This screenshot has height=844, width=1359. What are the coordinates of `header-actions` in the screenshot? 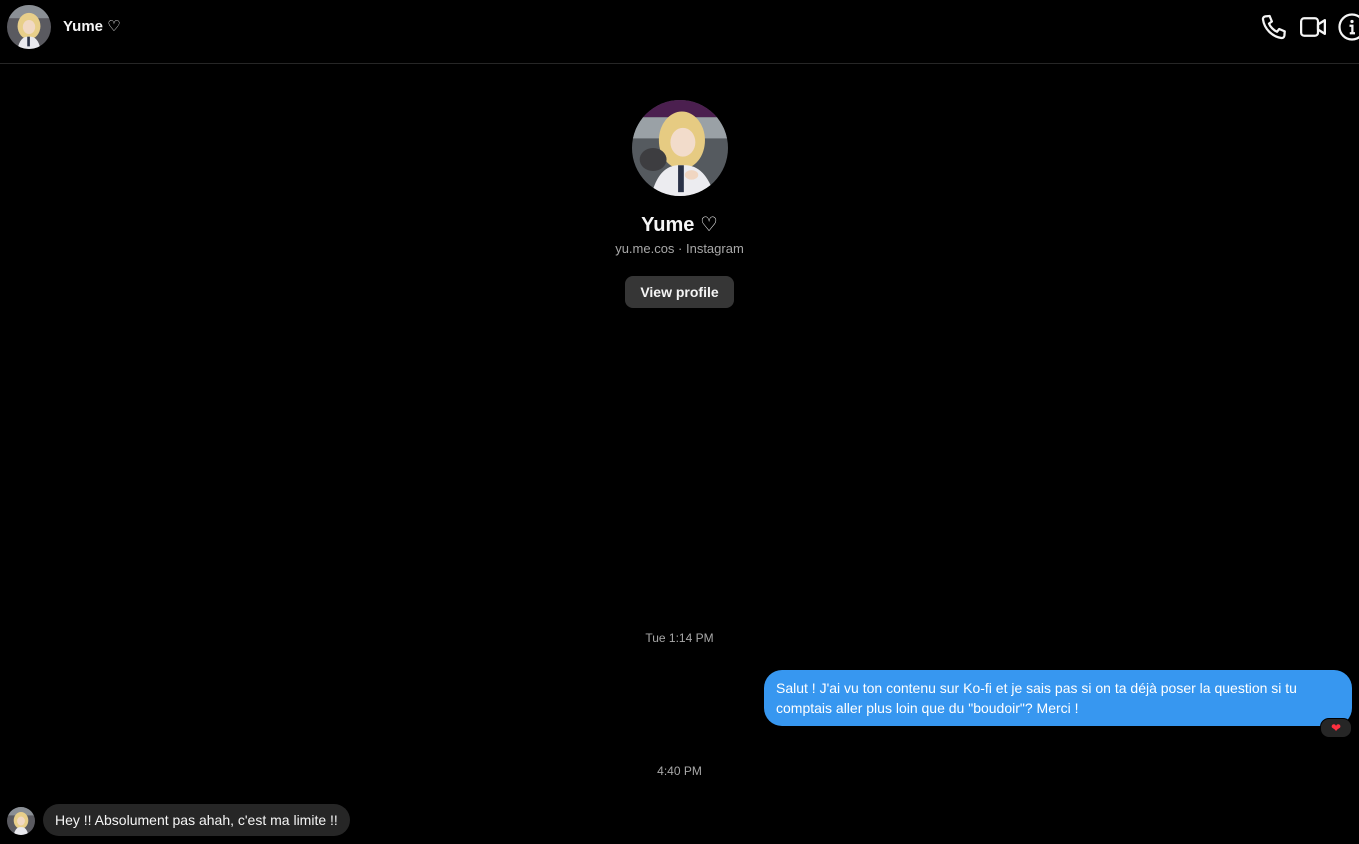 It's located at (1309, 28).